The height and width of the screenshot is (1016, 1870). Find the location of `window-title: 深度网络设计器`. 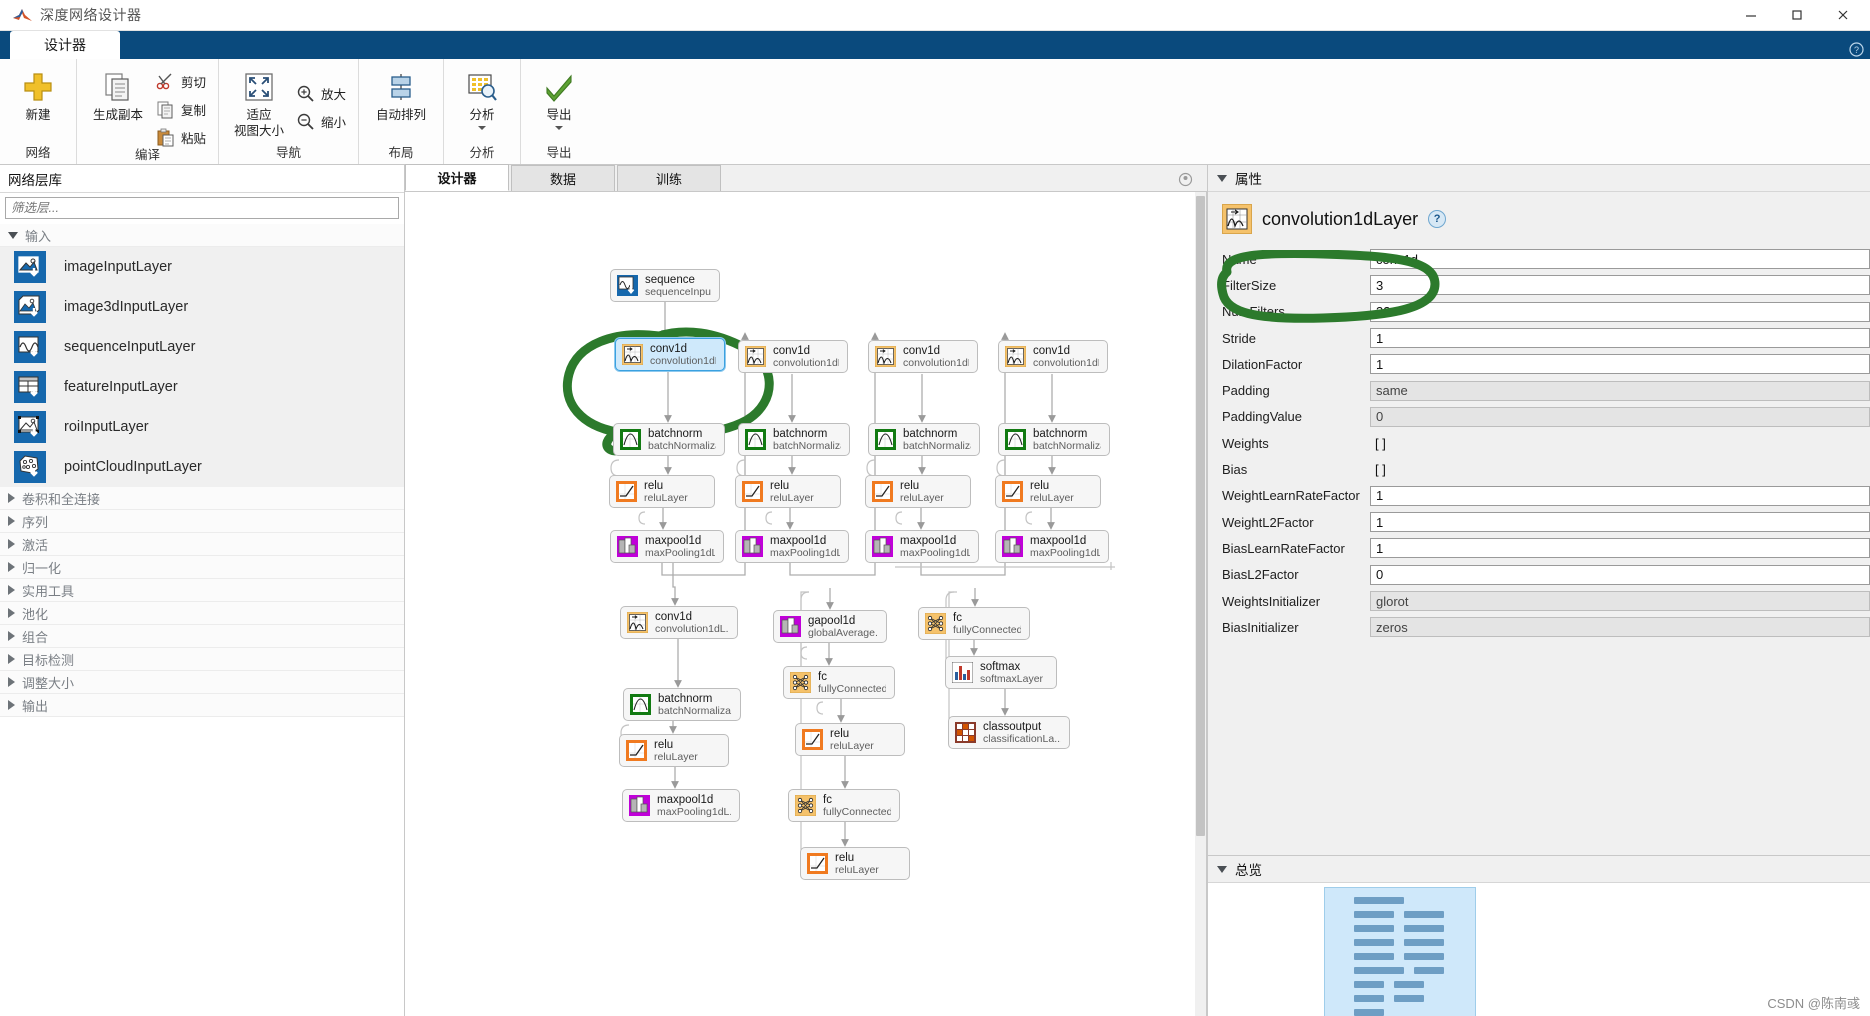

window-title: 深度网络设计器 is located at coordinates (91, 15).